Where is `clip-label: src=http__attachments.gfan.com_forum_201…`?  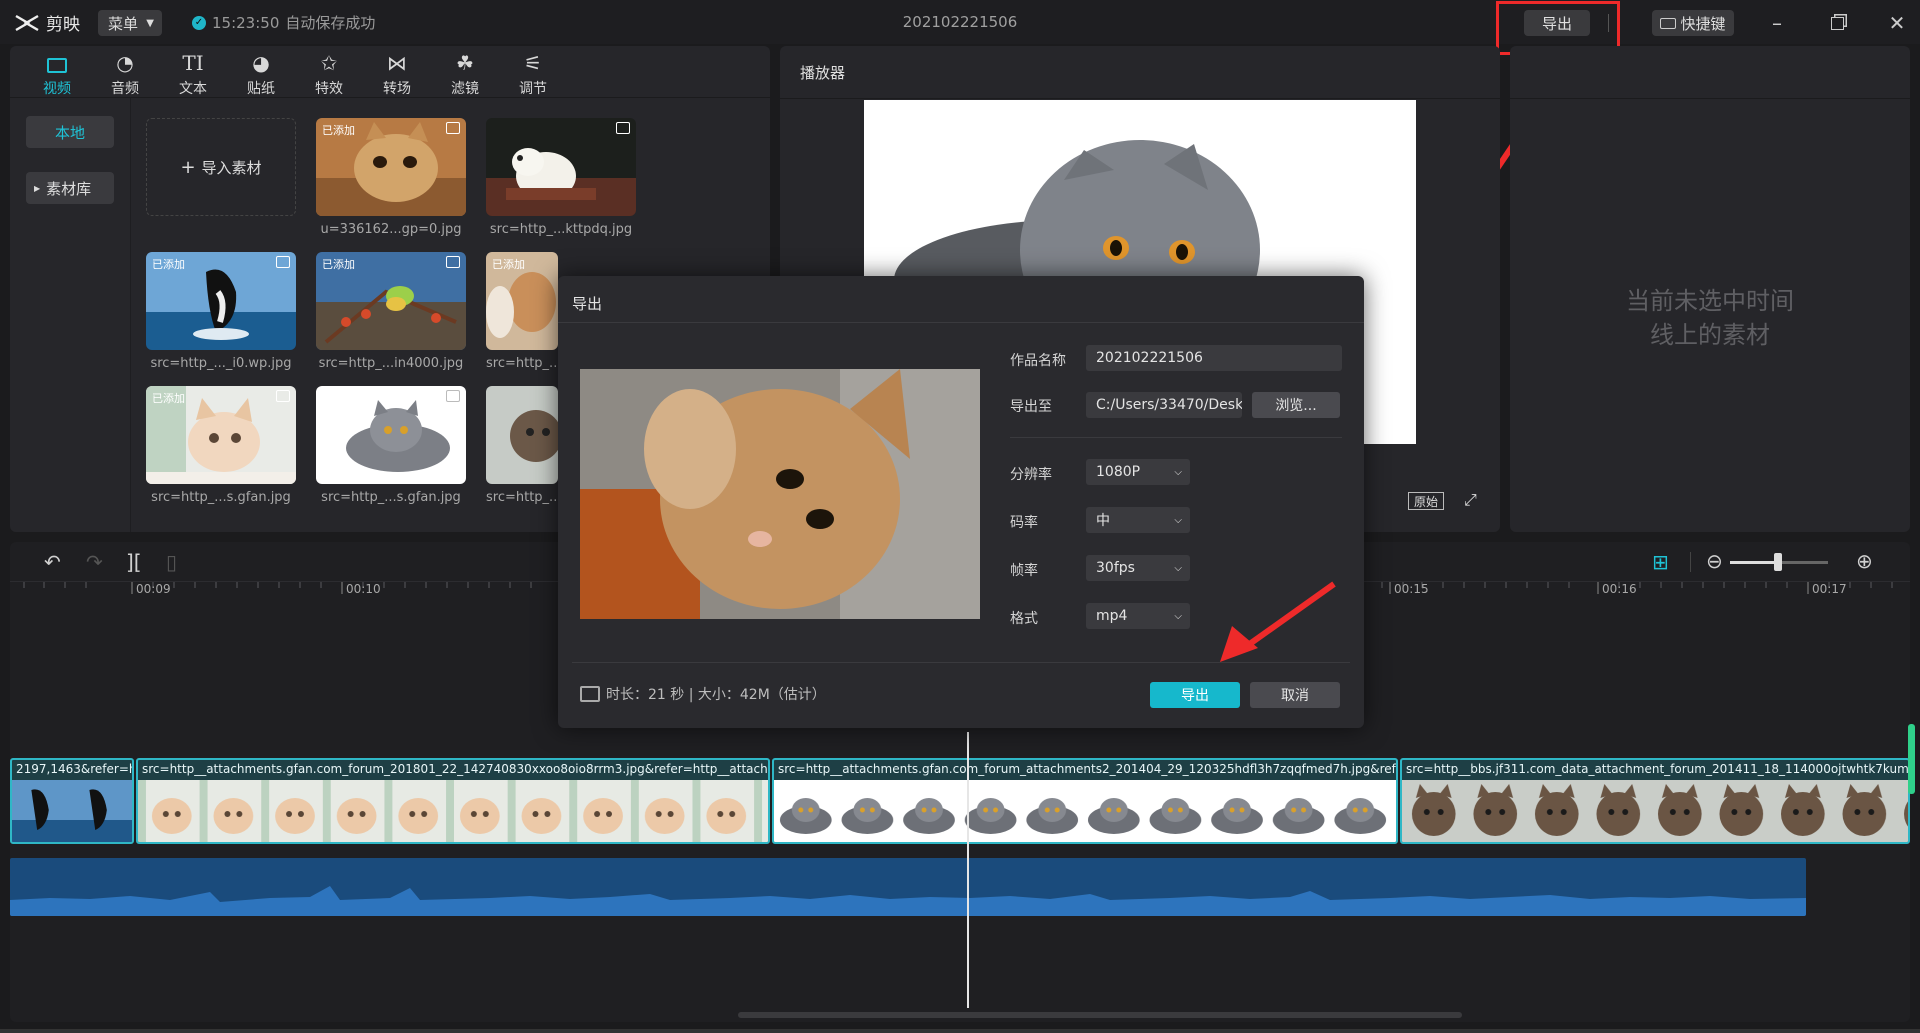 clip-label: src=http__attachments.gfan.com_forum_201… is located at coordinates (456, 769).